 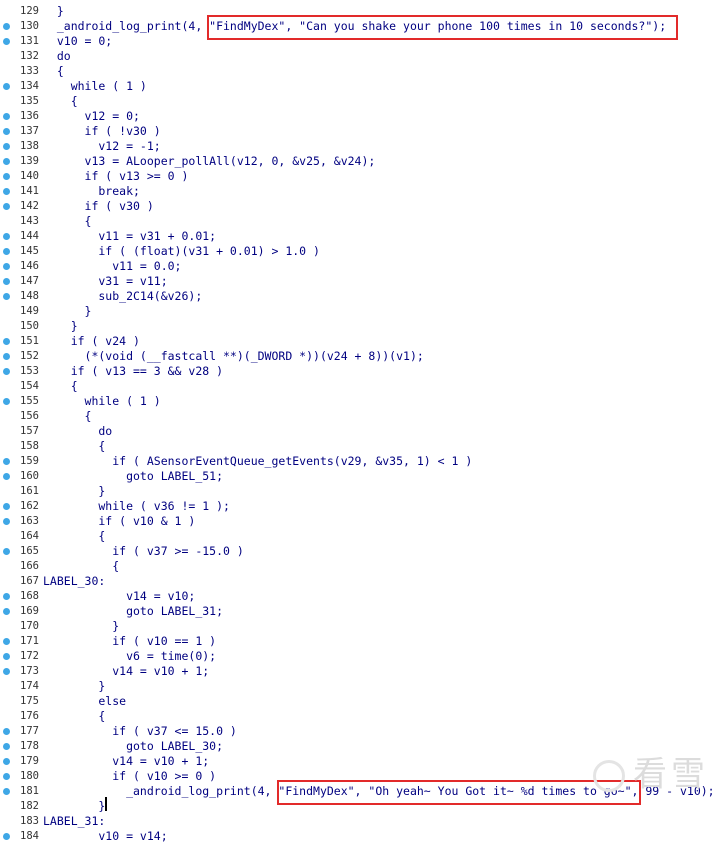 I want to click on code-line: 145 if ( (float)(v31 + 0.01) > 1.0 ), so click(x=363, y=251).